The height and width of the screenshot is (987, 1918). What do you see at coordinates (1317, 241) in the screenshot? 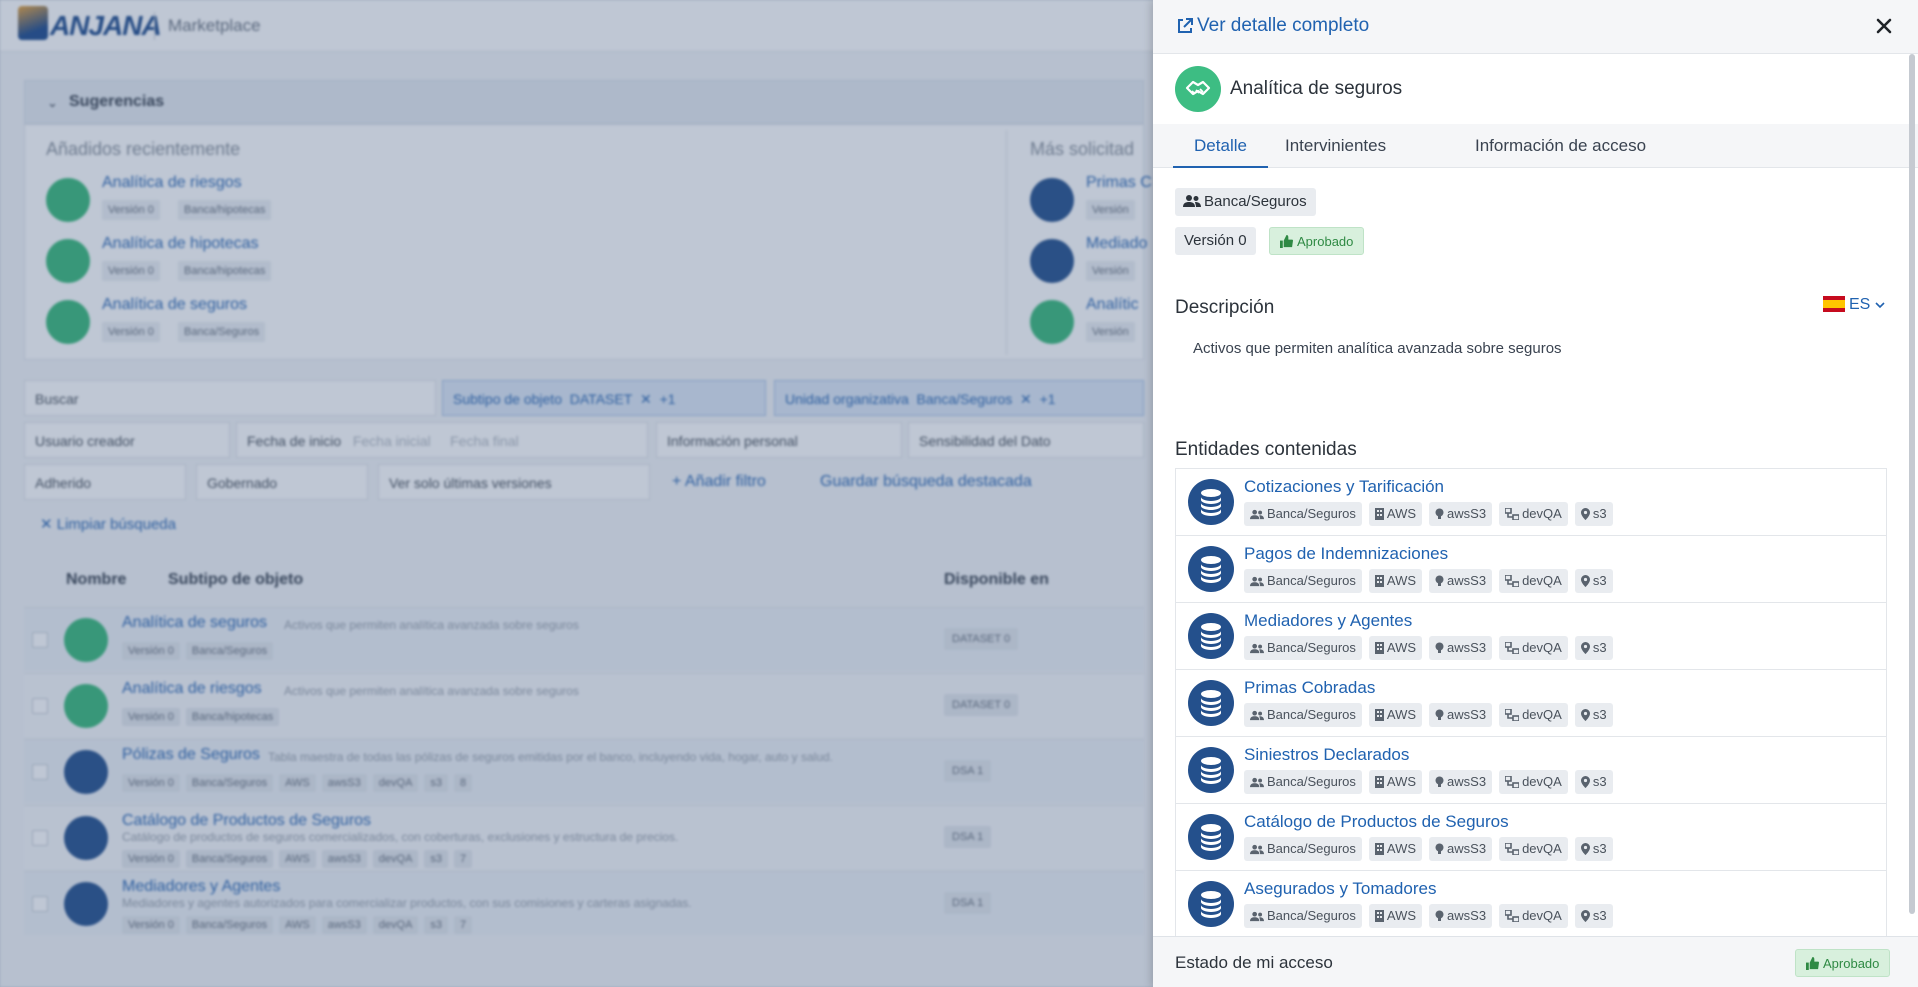
I see `status-badge: Aprobado` at bounding box center [1317, 241].